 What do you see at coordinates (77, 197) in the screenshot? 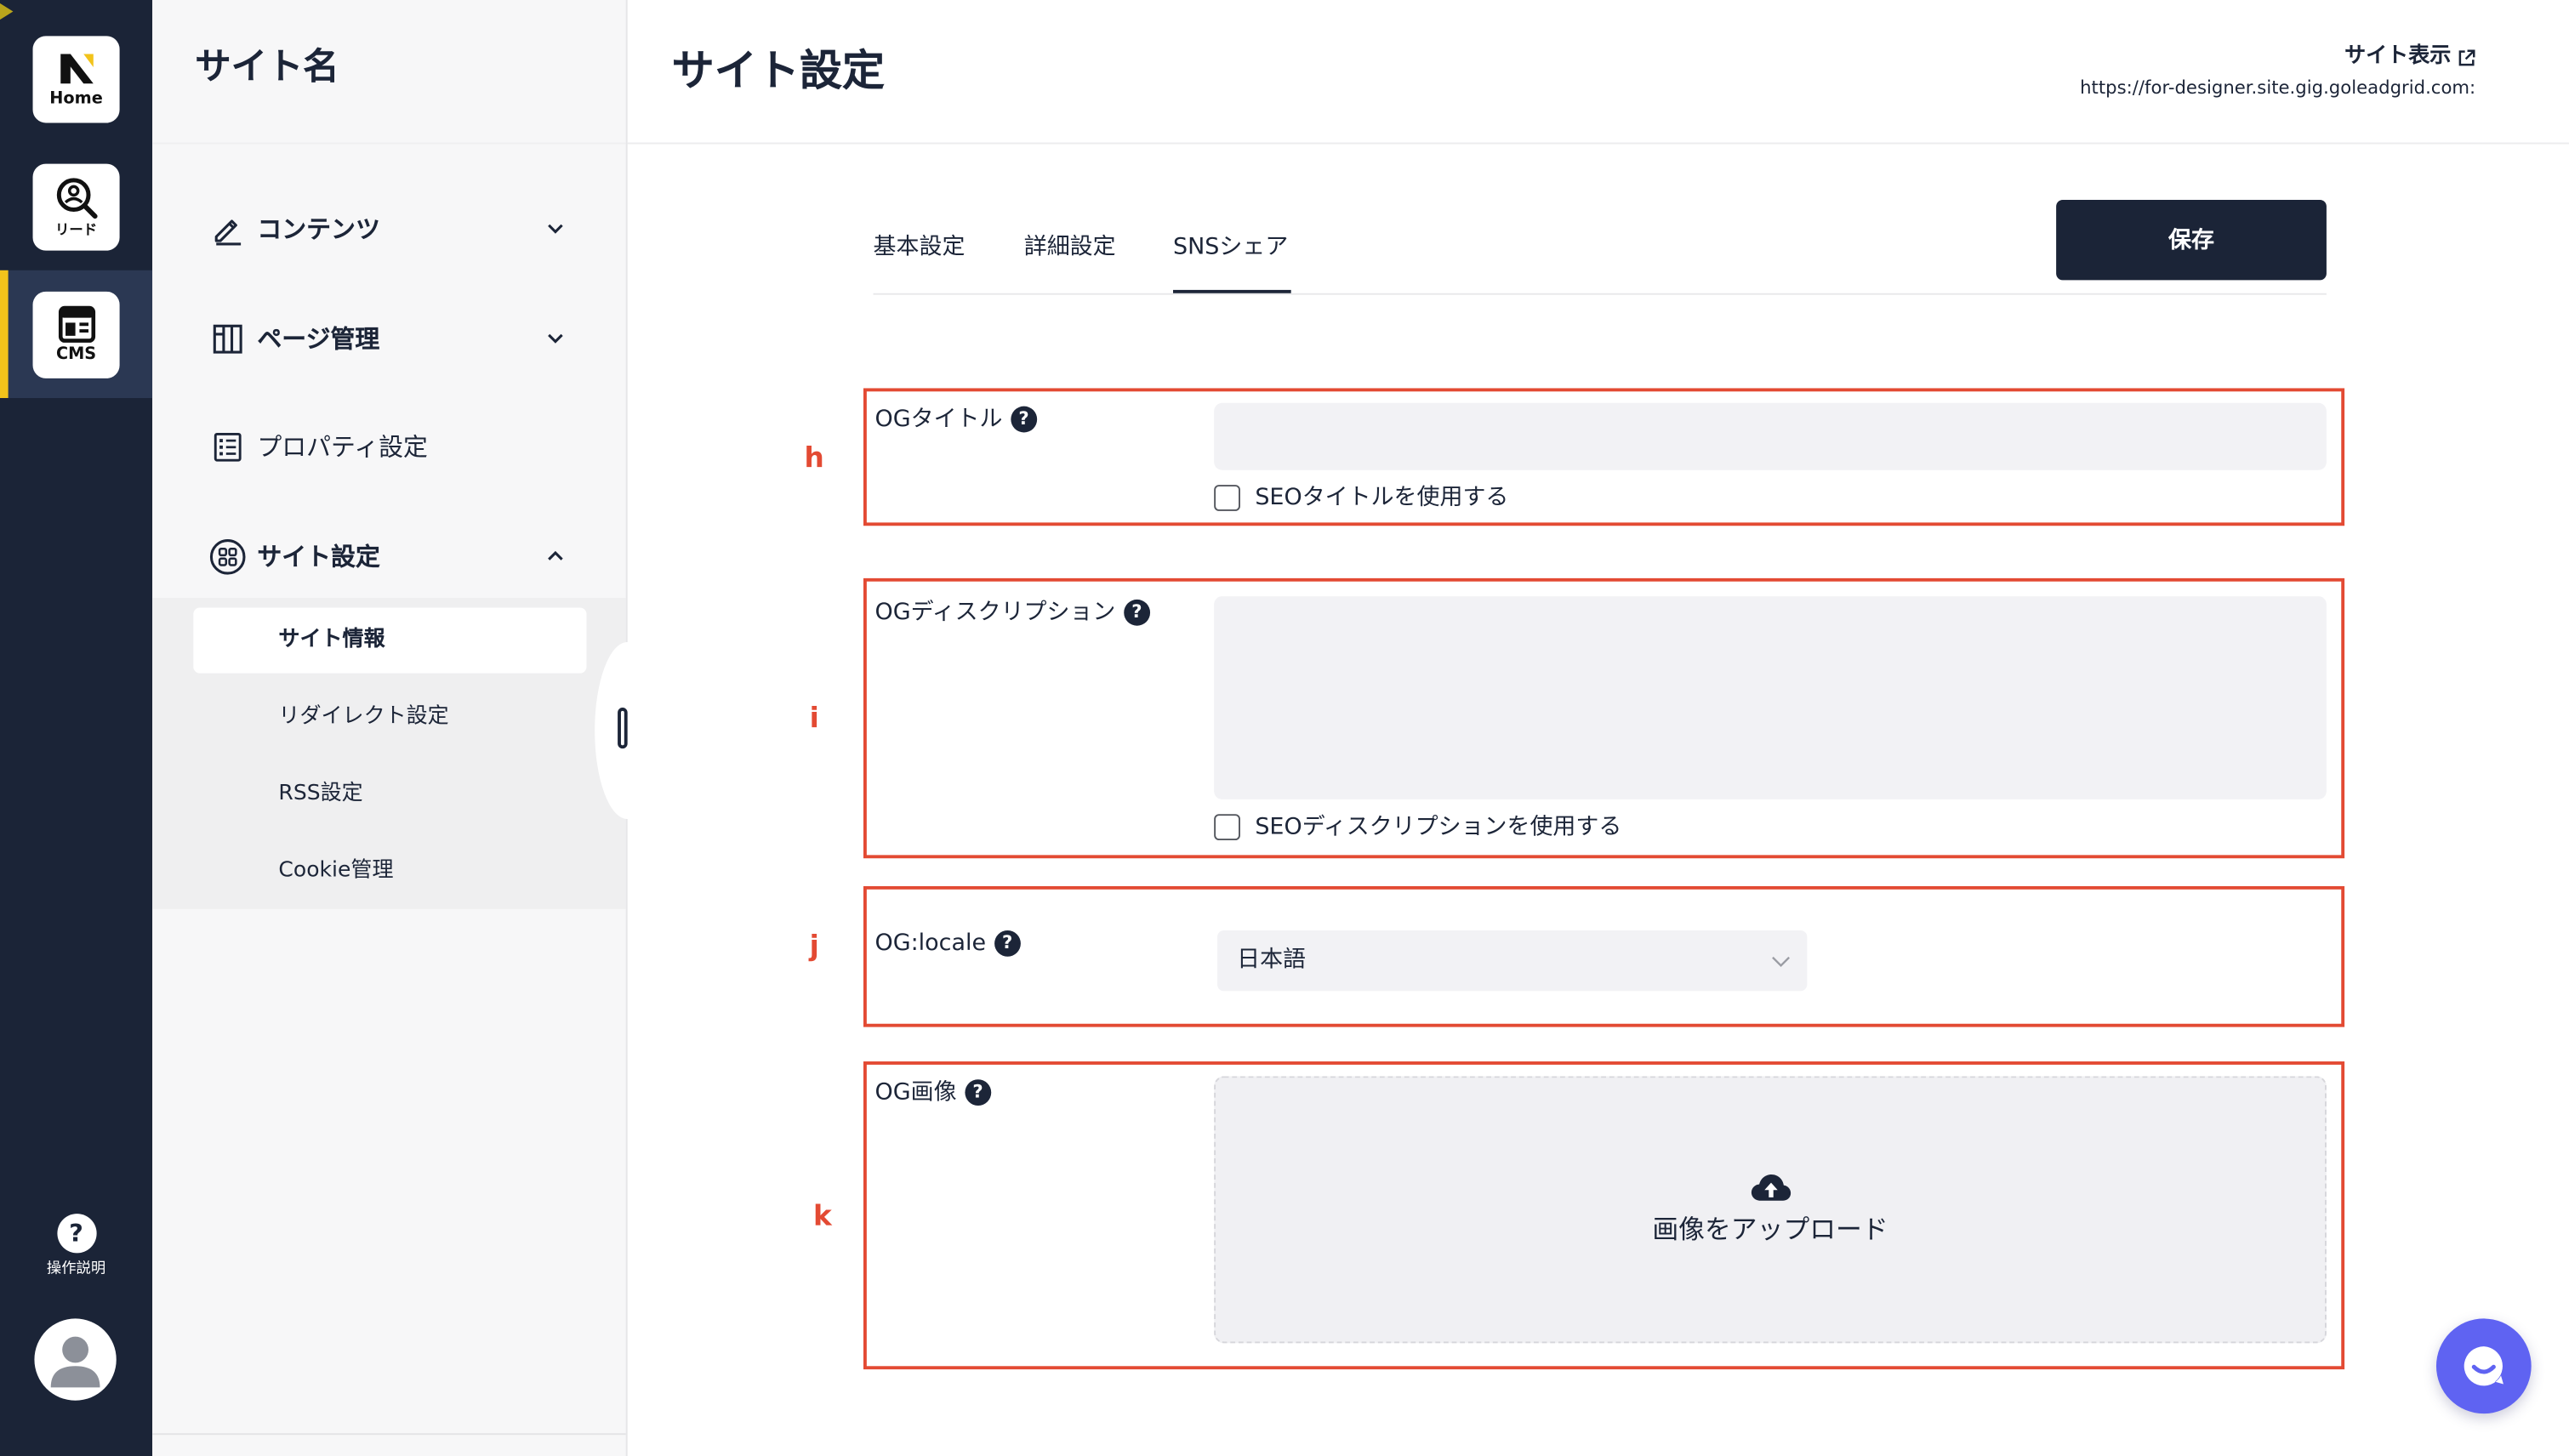
I see `lead-search-icon` at bounding box center [77, 197].